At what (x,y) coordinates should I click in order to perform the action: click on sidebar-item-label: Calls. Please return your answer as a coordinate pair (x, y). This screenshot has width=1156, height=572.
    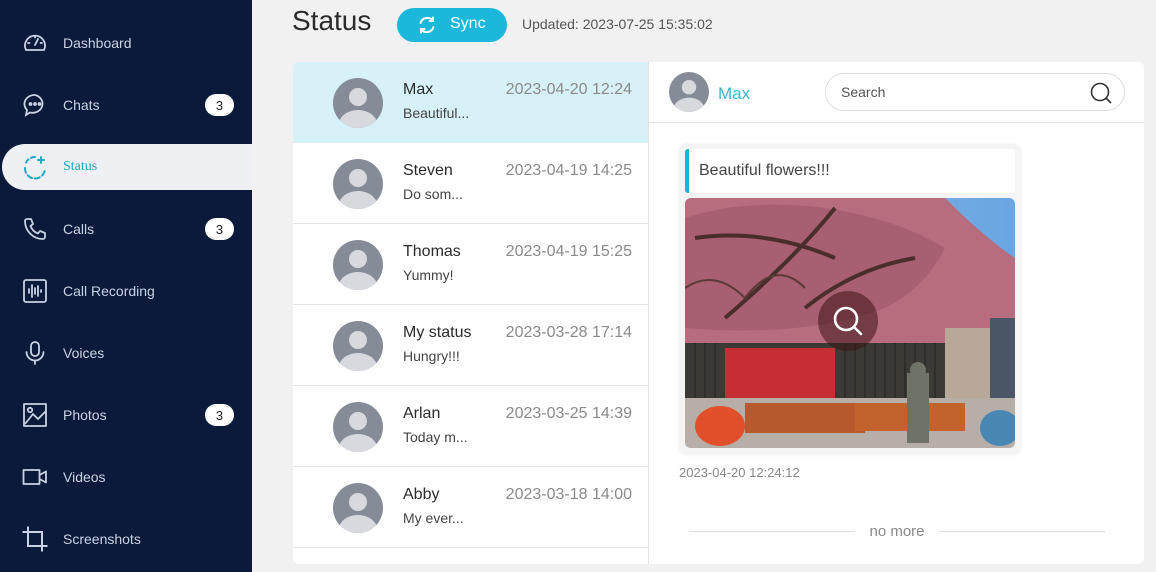
    Looking at the image, I should click on (79, 229).